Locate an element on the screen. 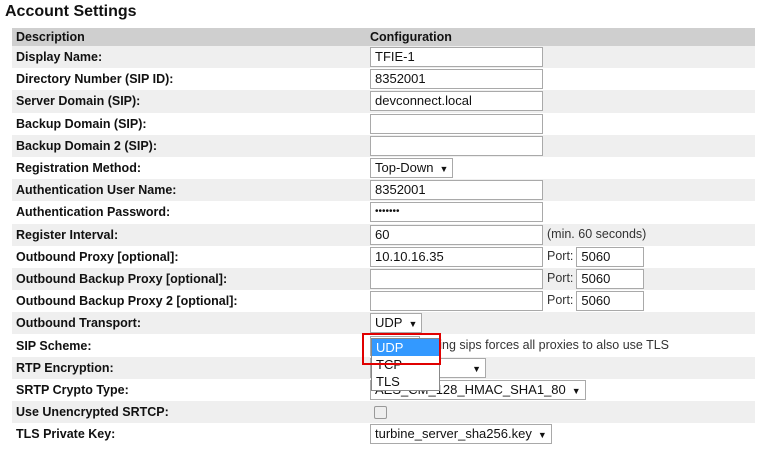 Image resolution: width=759 pixels, height=451 pixels. outbound-transport-select: UDP ▼ is located at coordinates (396, 323).